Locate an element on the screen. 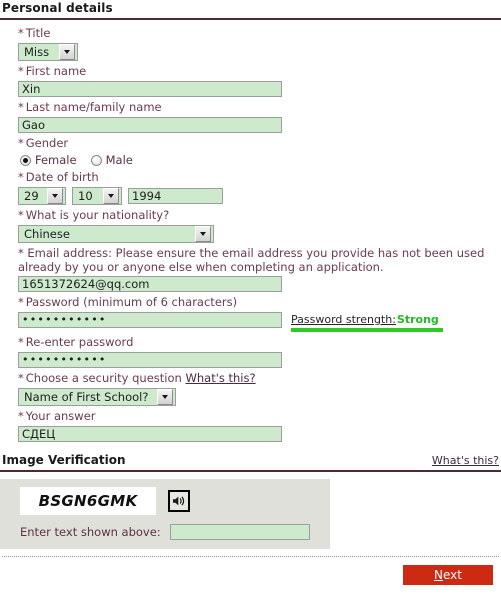 This screenshot has width=501, height=594. title-select: Miss is located at coordinates (48, 52).